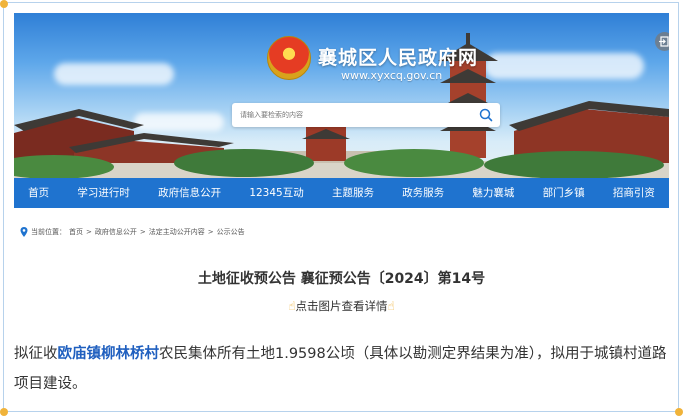 The image size is (683, 416). Describe the element at coordinates (564, 193) in the screenshot. I see `nav-item-departments: 部门乡镇` at that location.